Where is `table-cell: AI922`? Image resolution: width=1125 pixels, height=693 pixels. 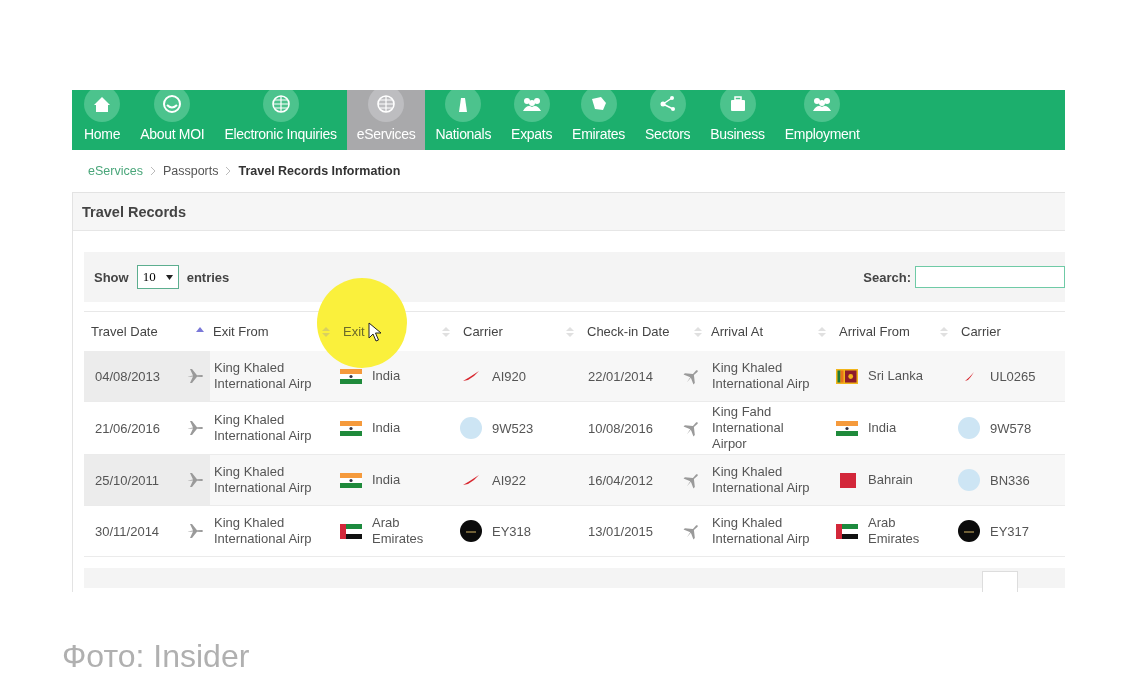
table-cell: AI922 is located at coordinates (509, 480).